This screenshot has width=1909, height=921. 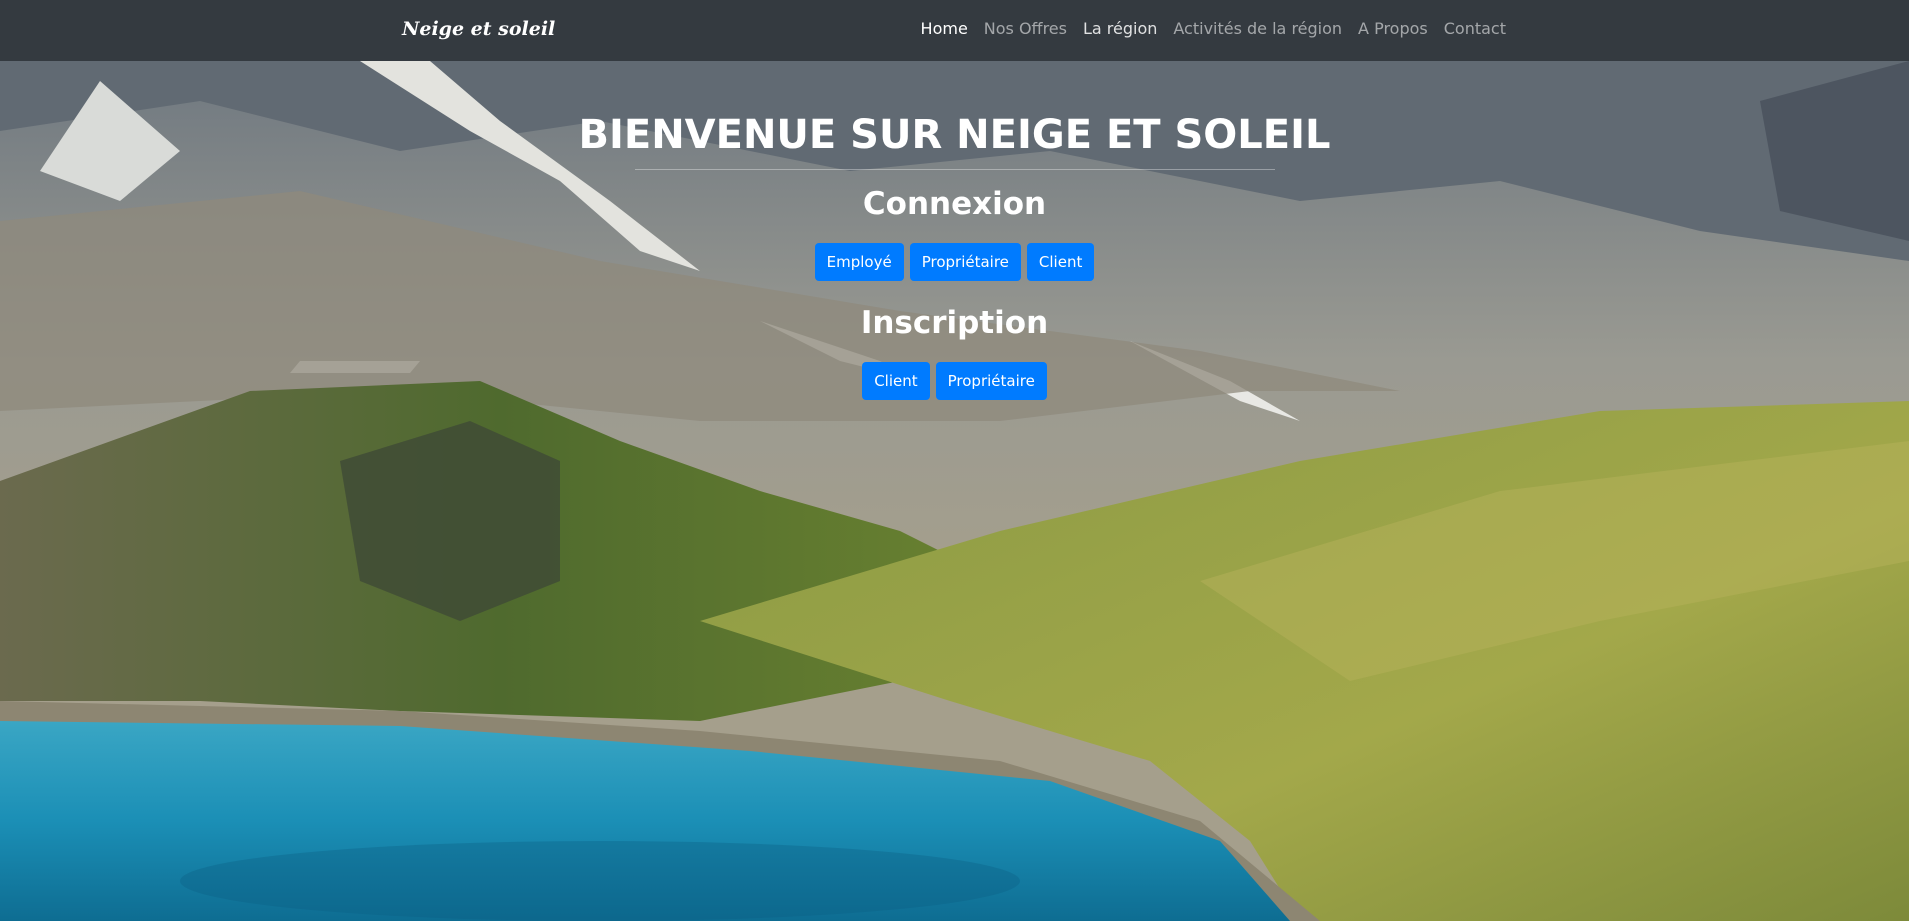 I want to click on nav-link-nos-offres: Nos Offres, so click(x=1025, y=28).